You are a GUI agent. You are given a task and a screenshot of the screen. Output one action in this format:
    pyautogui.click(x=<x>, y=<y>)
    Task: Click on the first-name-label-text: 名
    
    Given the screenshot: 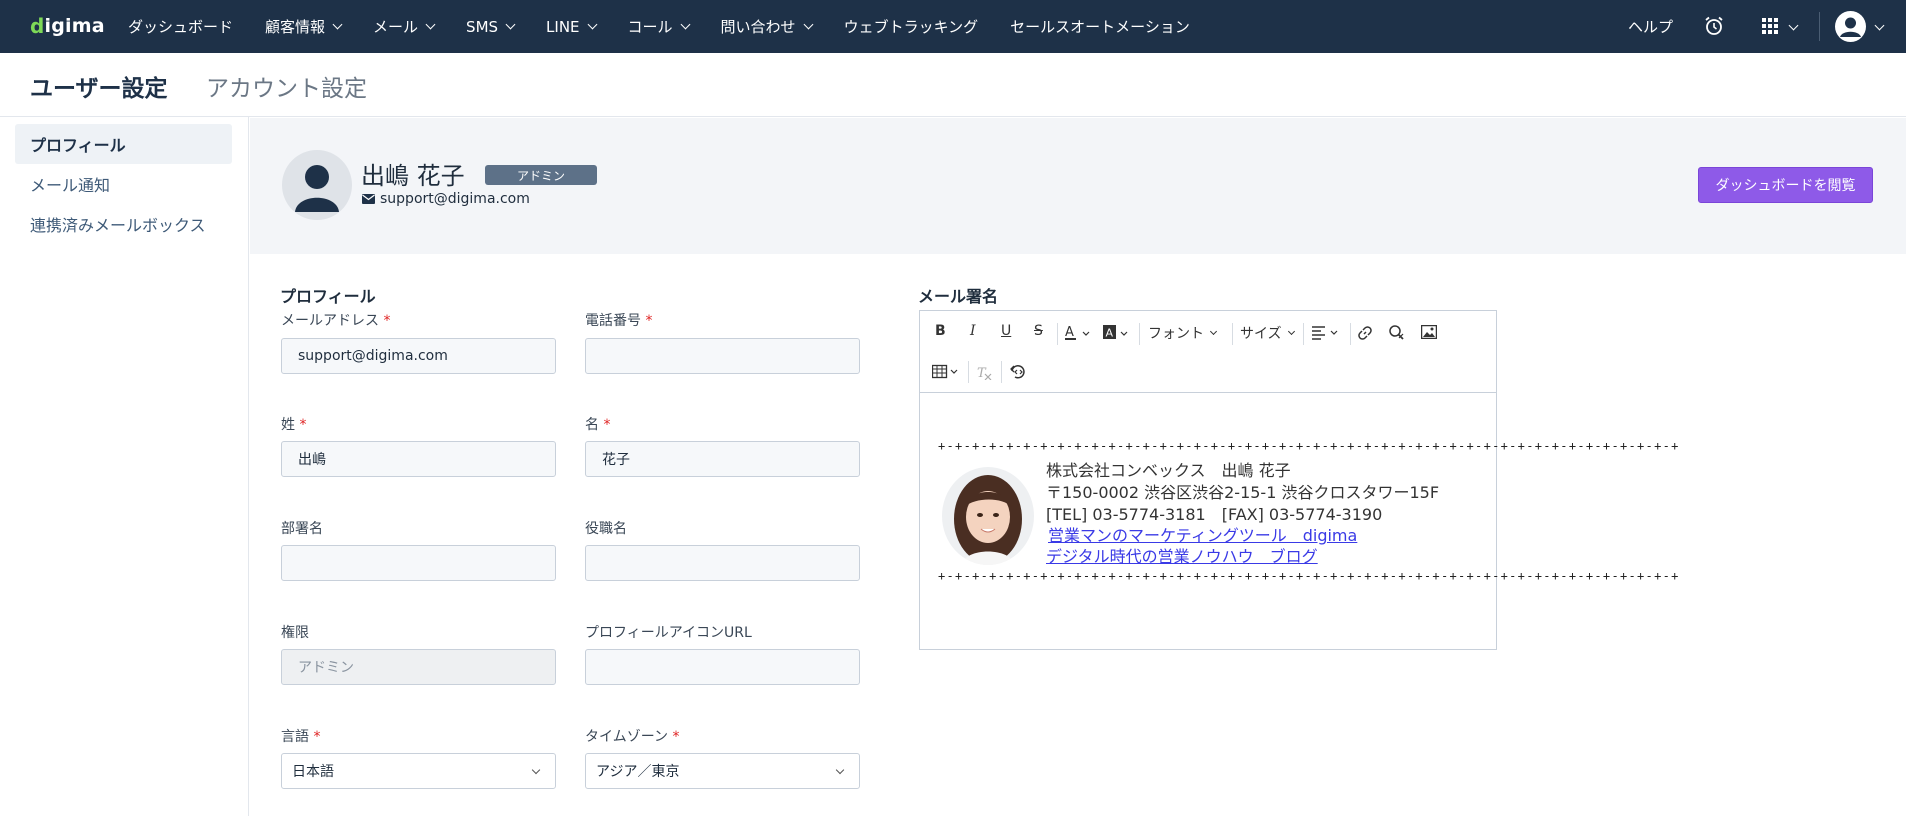 What is the action you would take?
    pyautogui.click(x=592, y=425)
    